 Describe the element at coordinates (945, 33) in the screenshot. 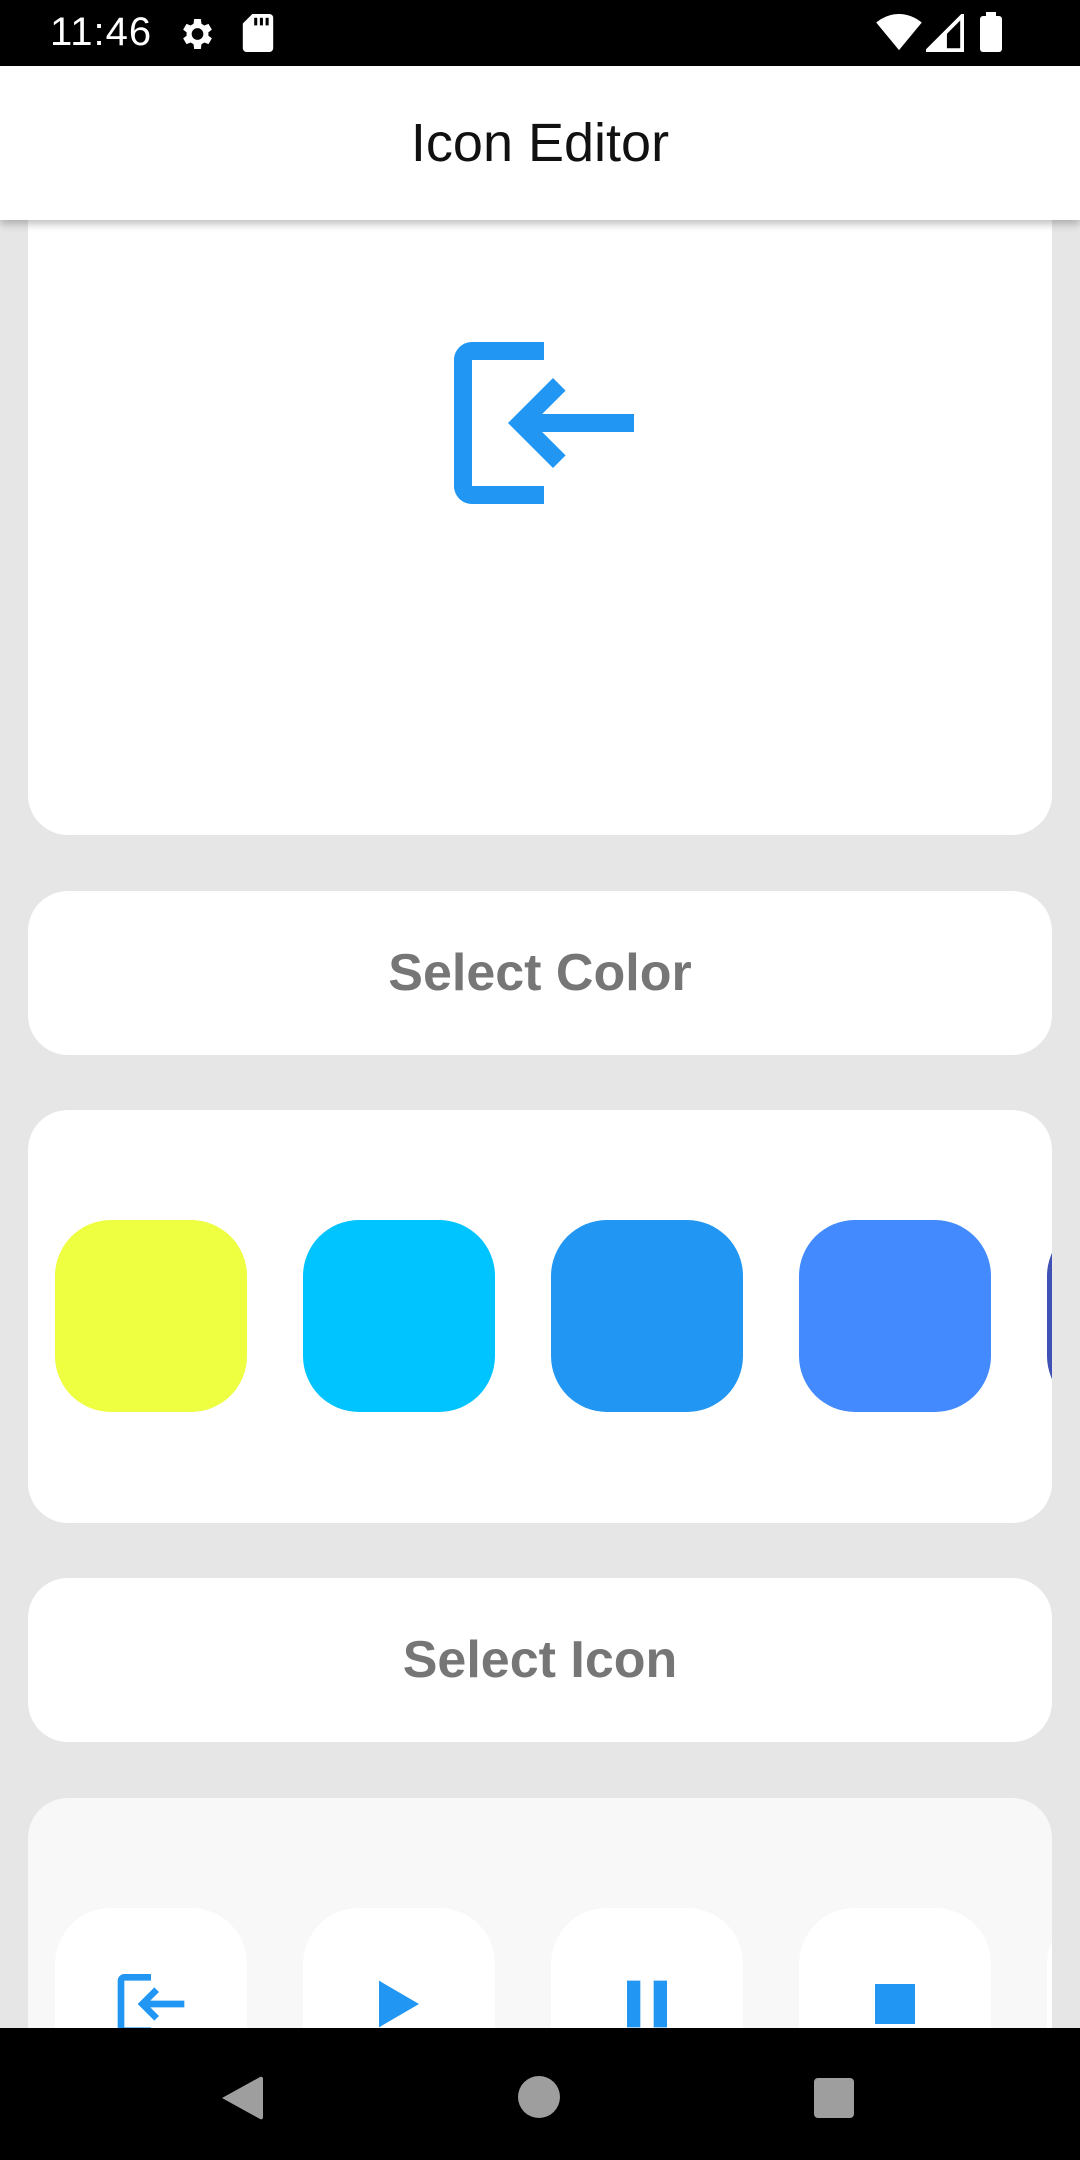

I see `signal-icon` at that location.